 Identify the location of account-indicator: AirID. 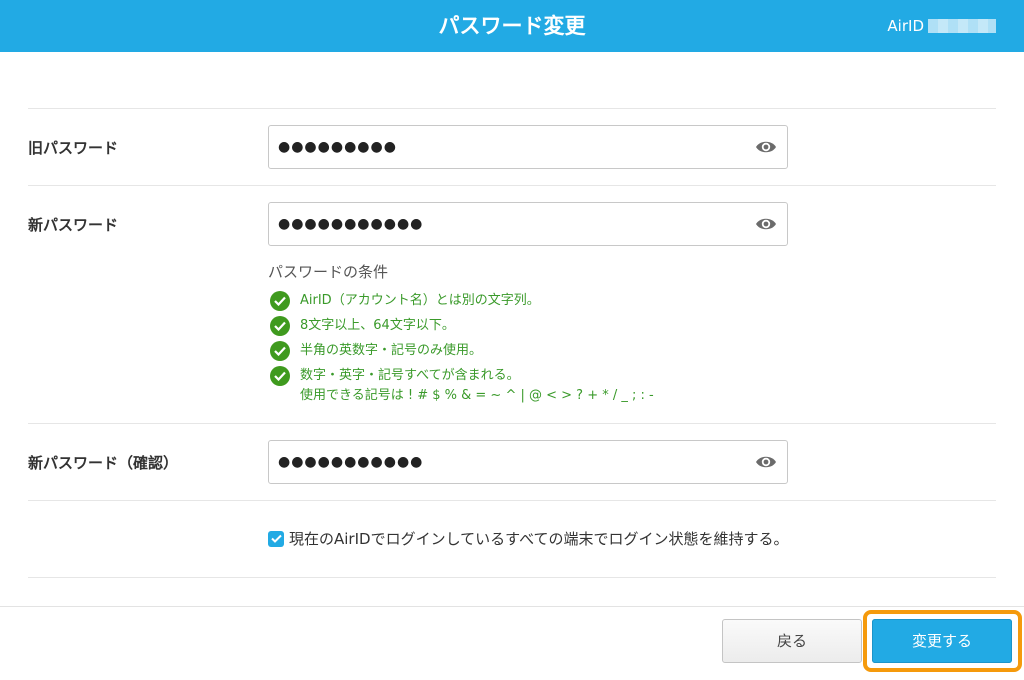
(941, 26).